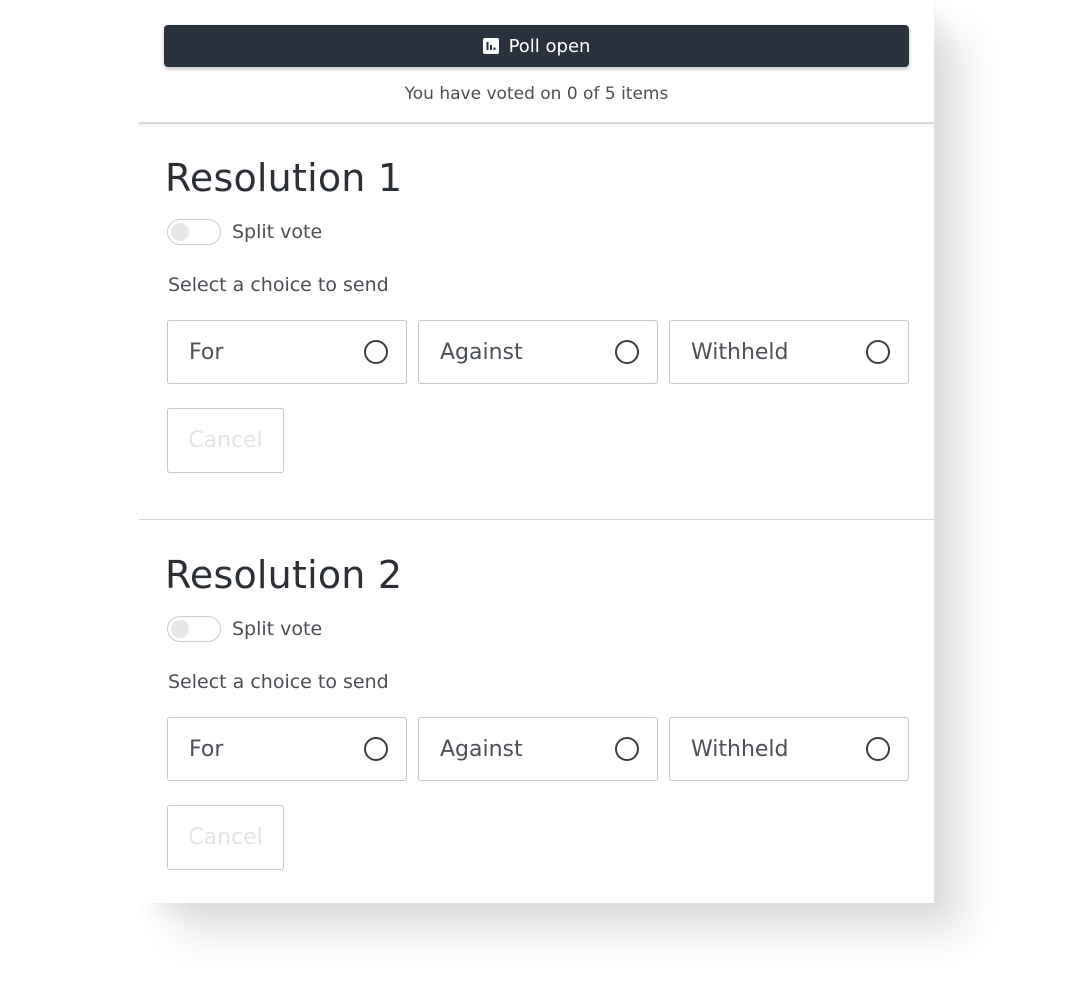 The image size is (1072, 986). What do you see at coordinates (549, 46) in the screenshot?
I see `poll-status-label: Poll open` at bounding box center [549, 46].